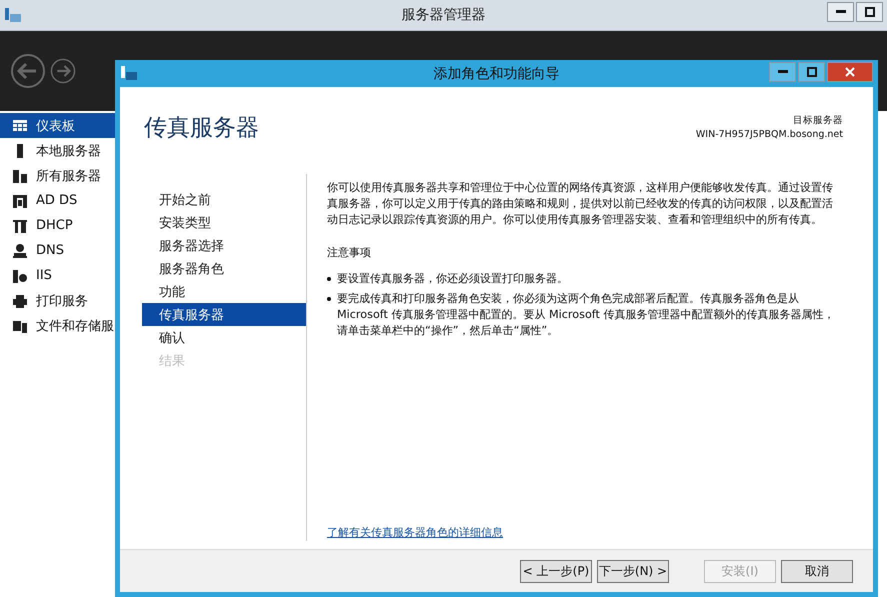  I want to click on description-text: 你可以使用传真服务器共享和管理位于中心位置的网络传真资源，这样用户便能够收发传真。通过设置传真服务器，你可以定义用于传真的路由策略和规则，提供对以前已经收发的传真的访问权限，以及配置活动日志记录以跟踪传真资源的用户。你可以使用传真服务管理器安装、查看和管理组织中的所有传真。, so click(580, 204).